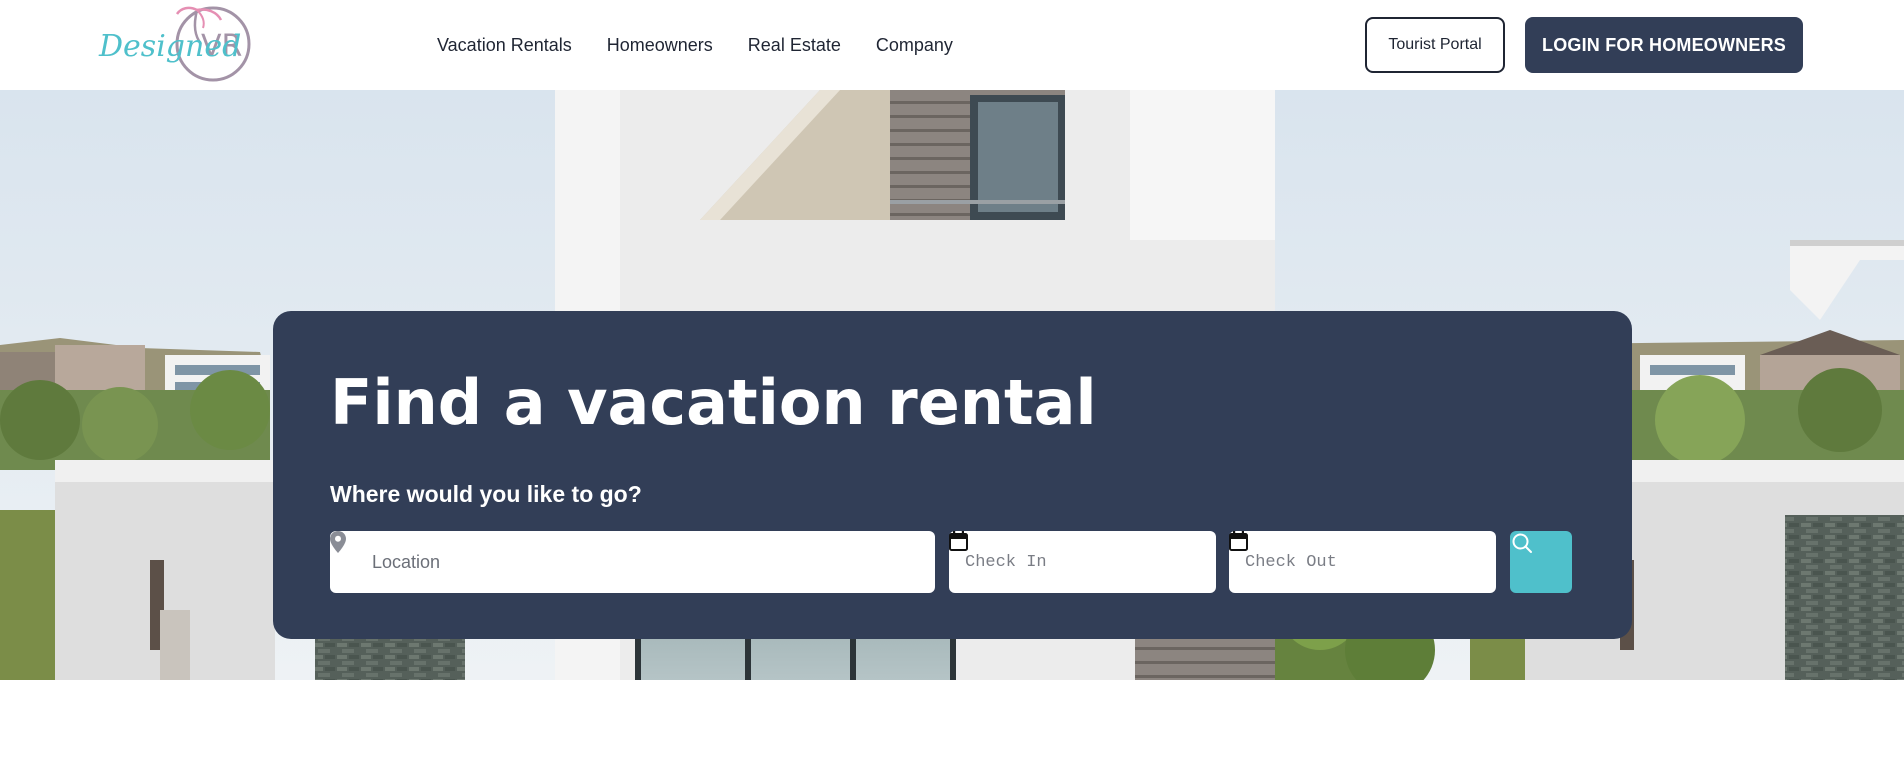  Describe the element at coordinates (914, 45) in the screenshot. I see `nav-company: Company` at that location.